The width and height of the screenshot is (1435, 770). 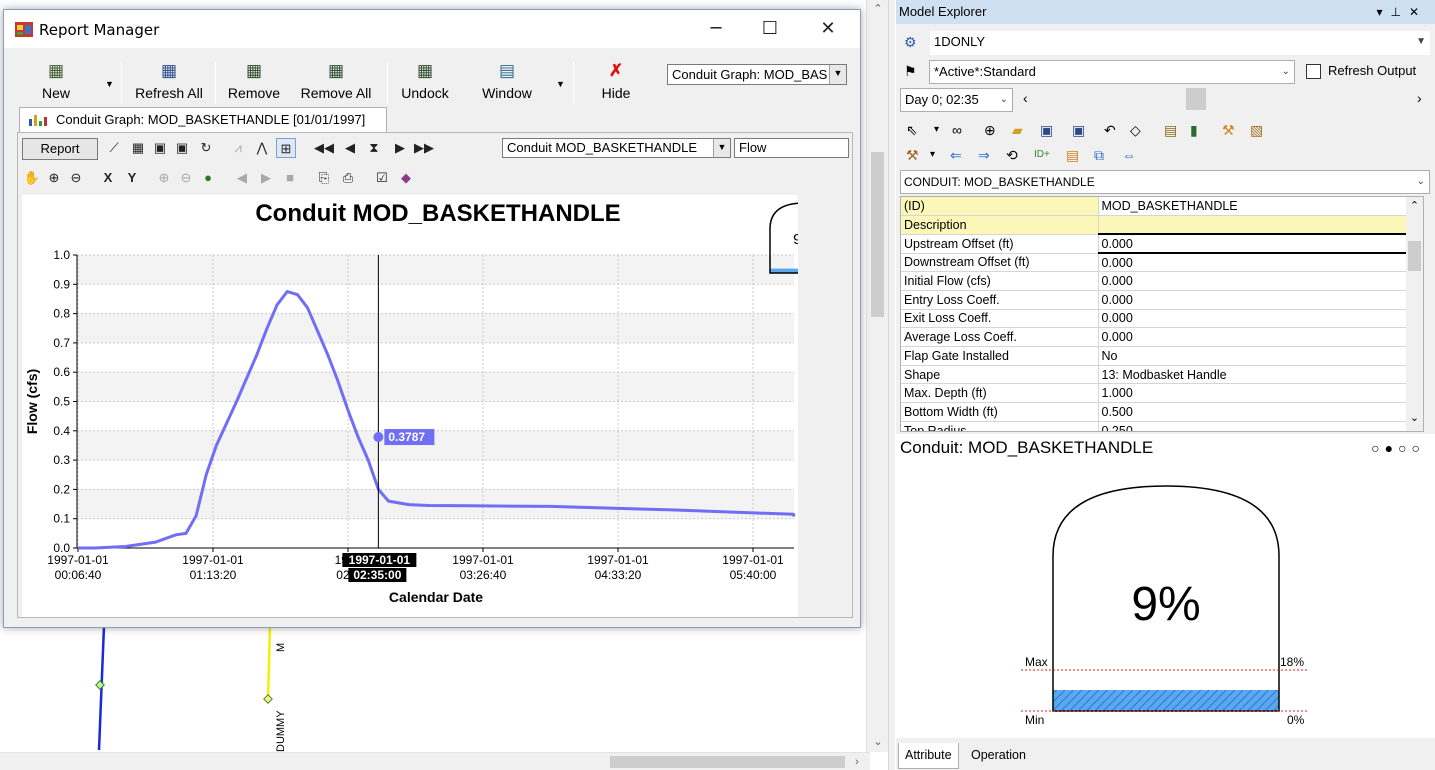 What do you see at coordinates (109, 84) in the screenshot?
I see `new-dropdown-icon: ▼` at bounding box center [109, 84].